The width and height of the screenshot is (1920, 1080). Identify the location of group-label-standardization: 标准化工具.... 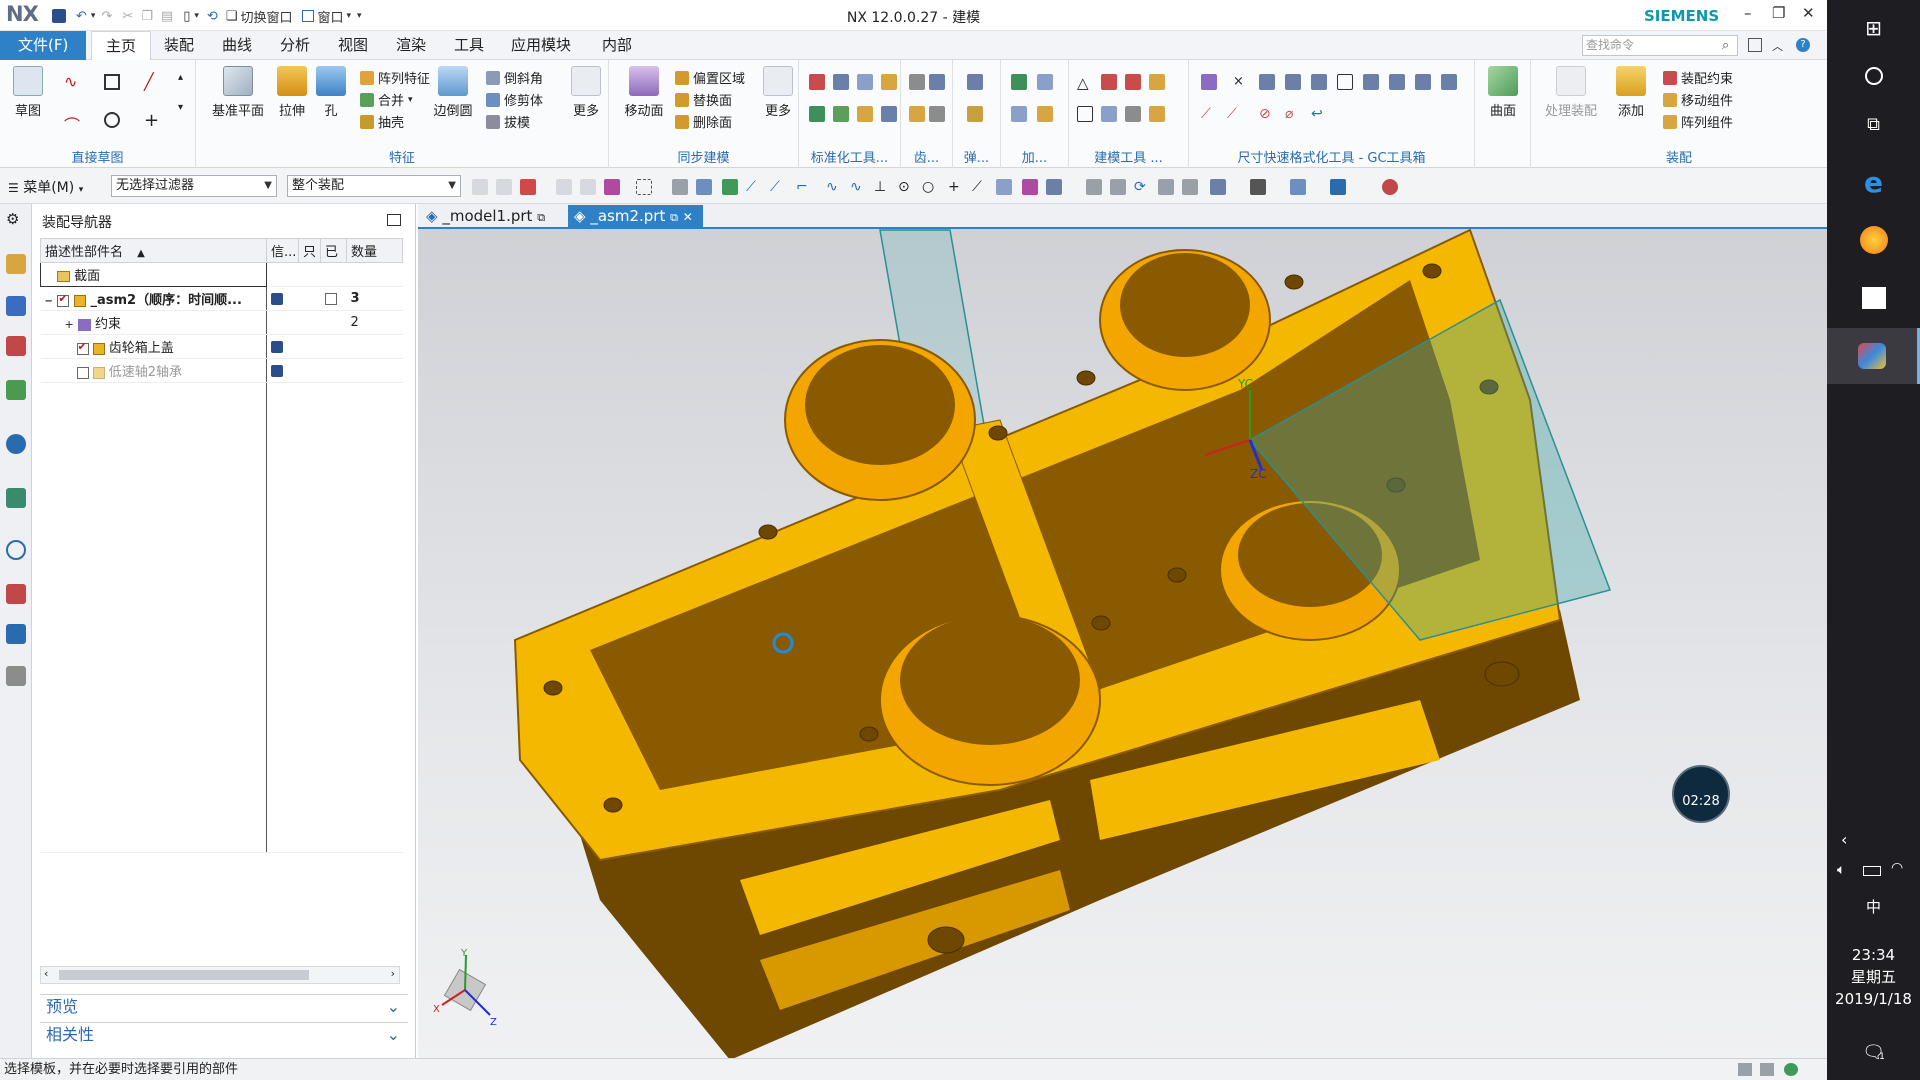
(849, 156).